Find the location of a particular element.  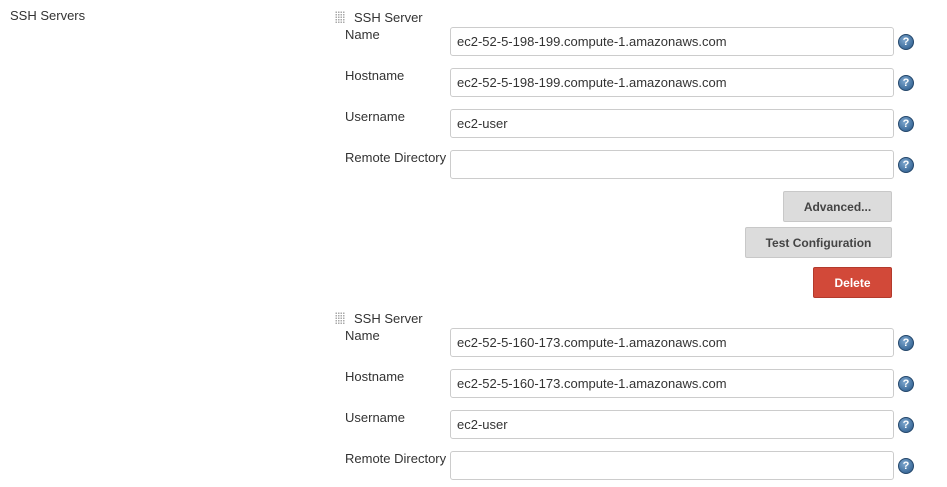

ssh-servers-label: SSH Servers is located at coordinates (48, 15).